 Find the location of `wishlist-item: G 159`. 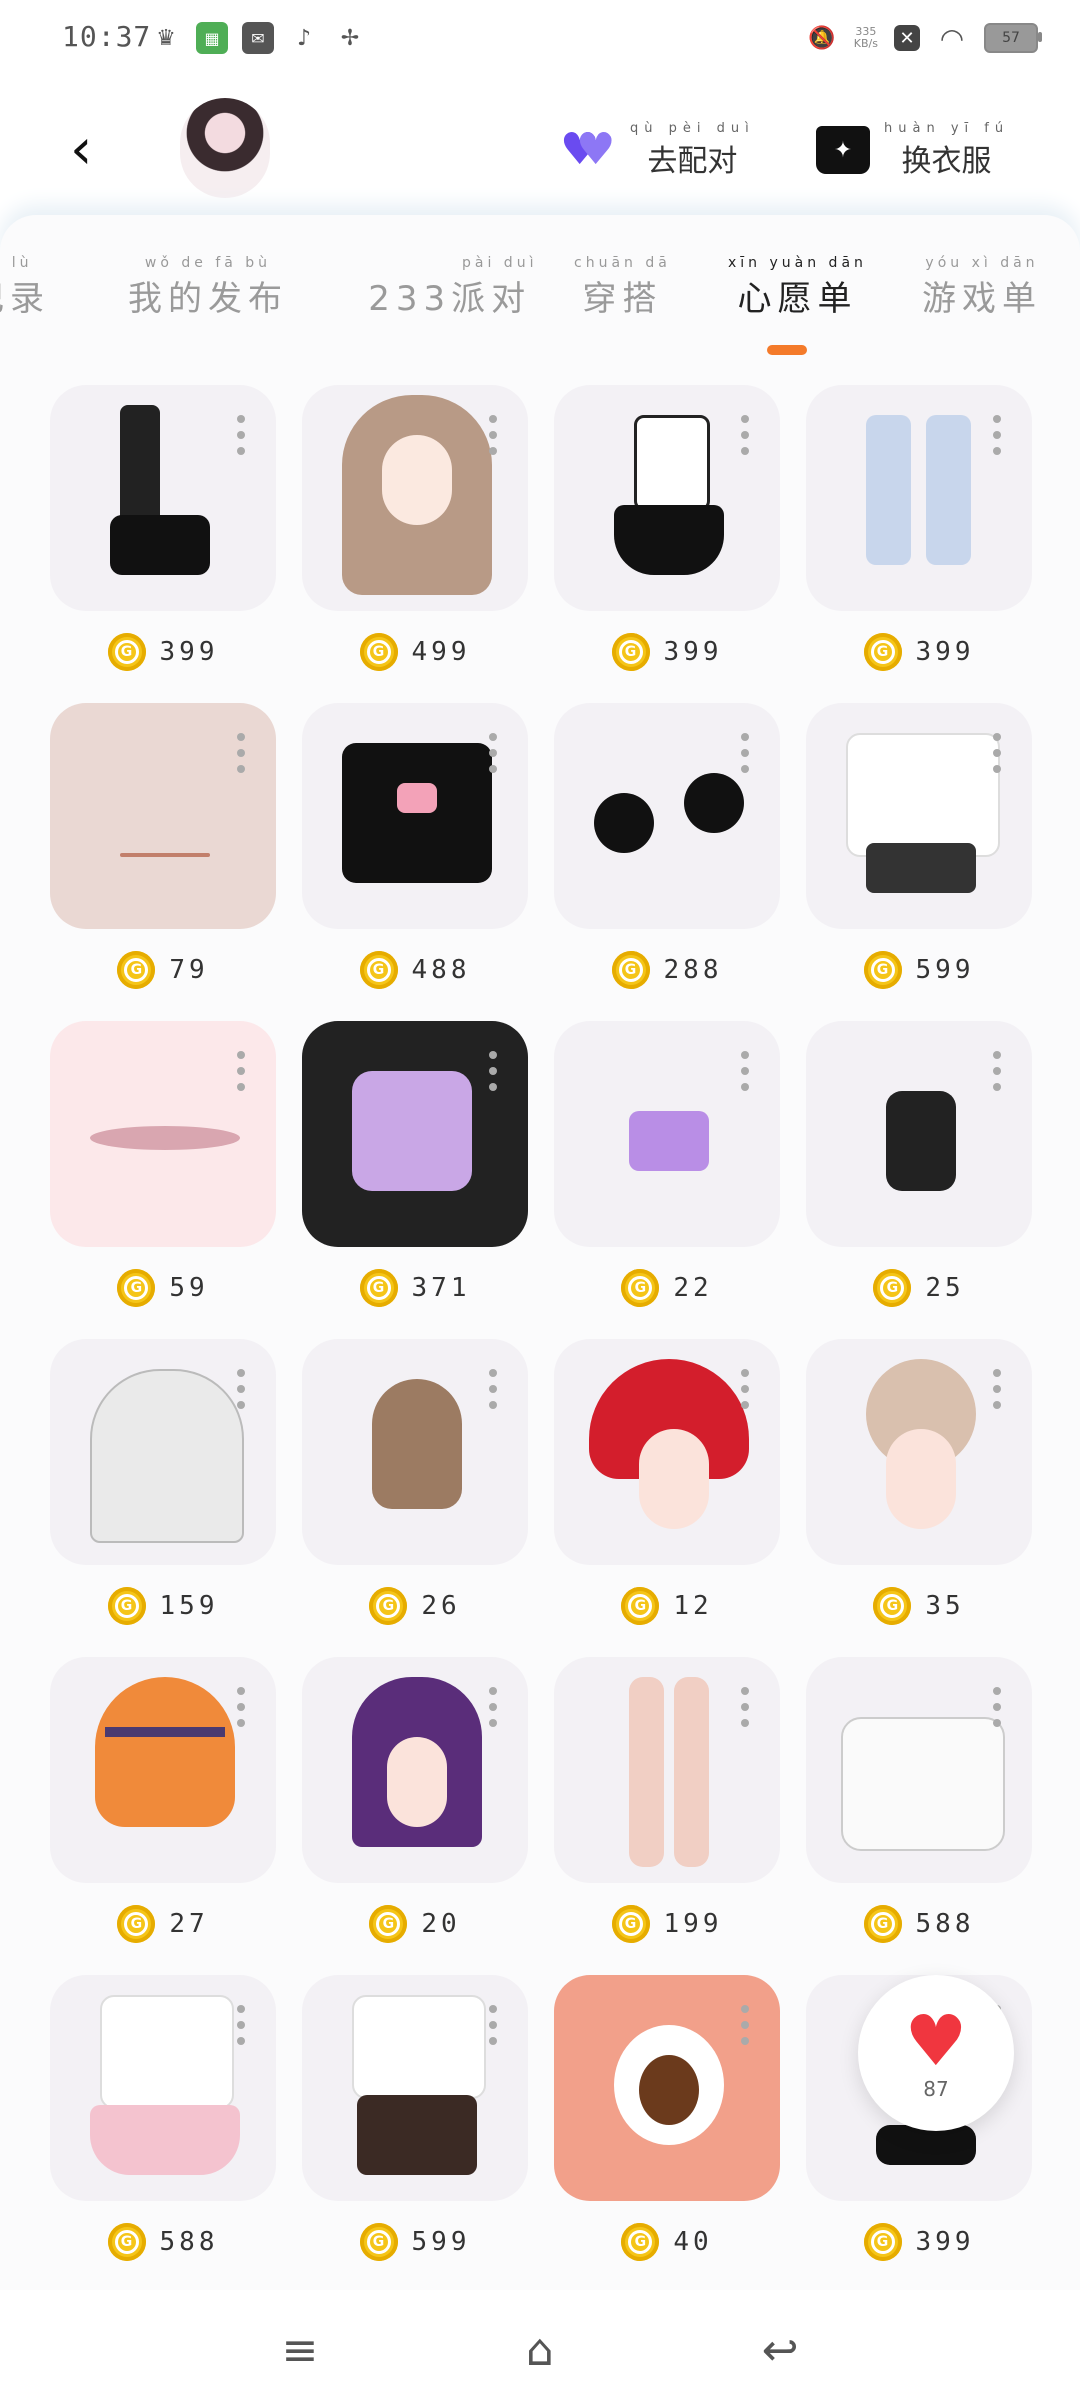

wishlist-item: G 159 is located at coordinates (163, 1489).